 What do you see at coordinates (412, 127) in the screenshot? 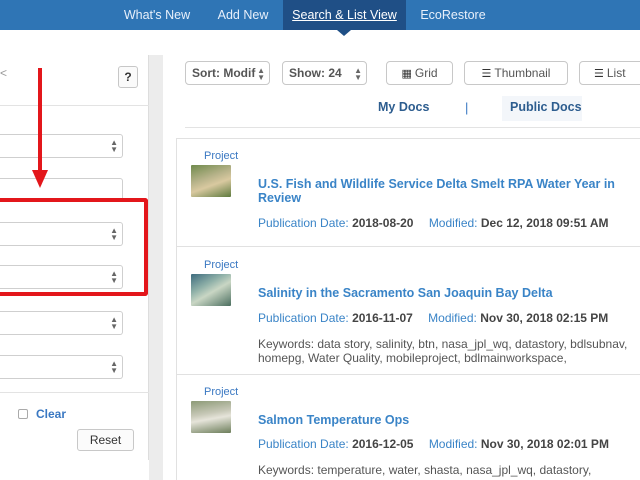
I see `results-divider` at bounding box center [412, 127].